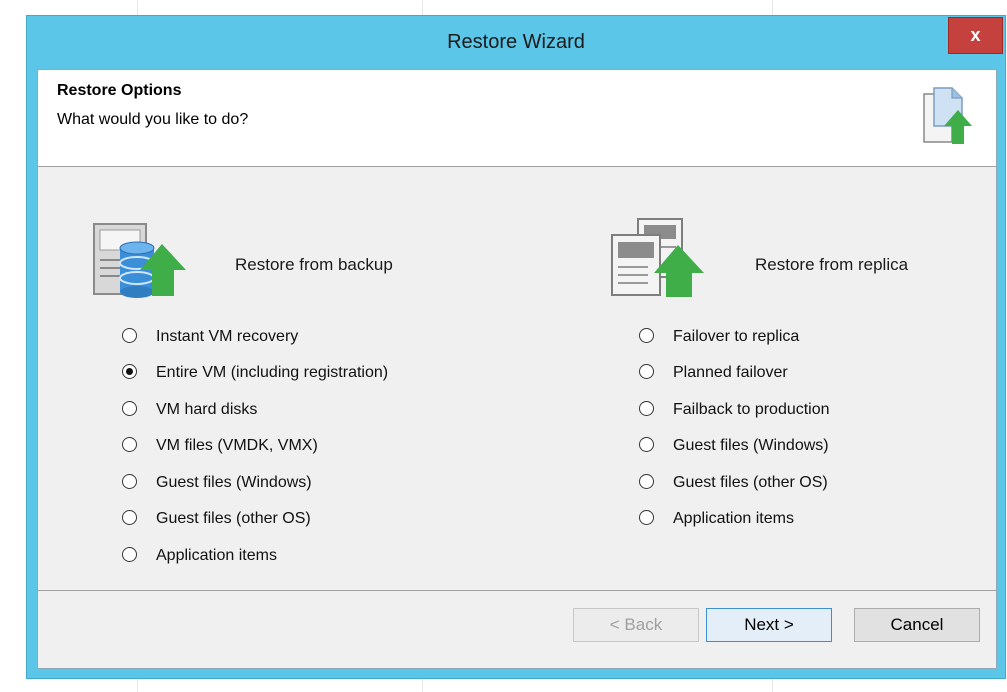 This screenshot has height=692, width=1007. I want to click on footer-divider, so click(517, 590).